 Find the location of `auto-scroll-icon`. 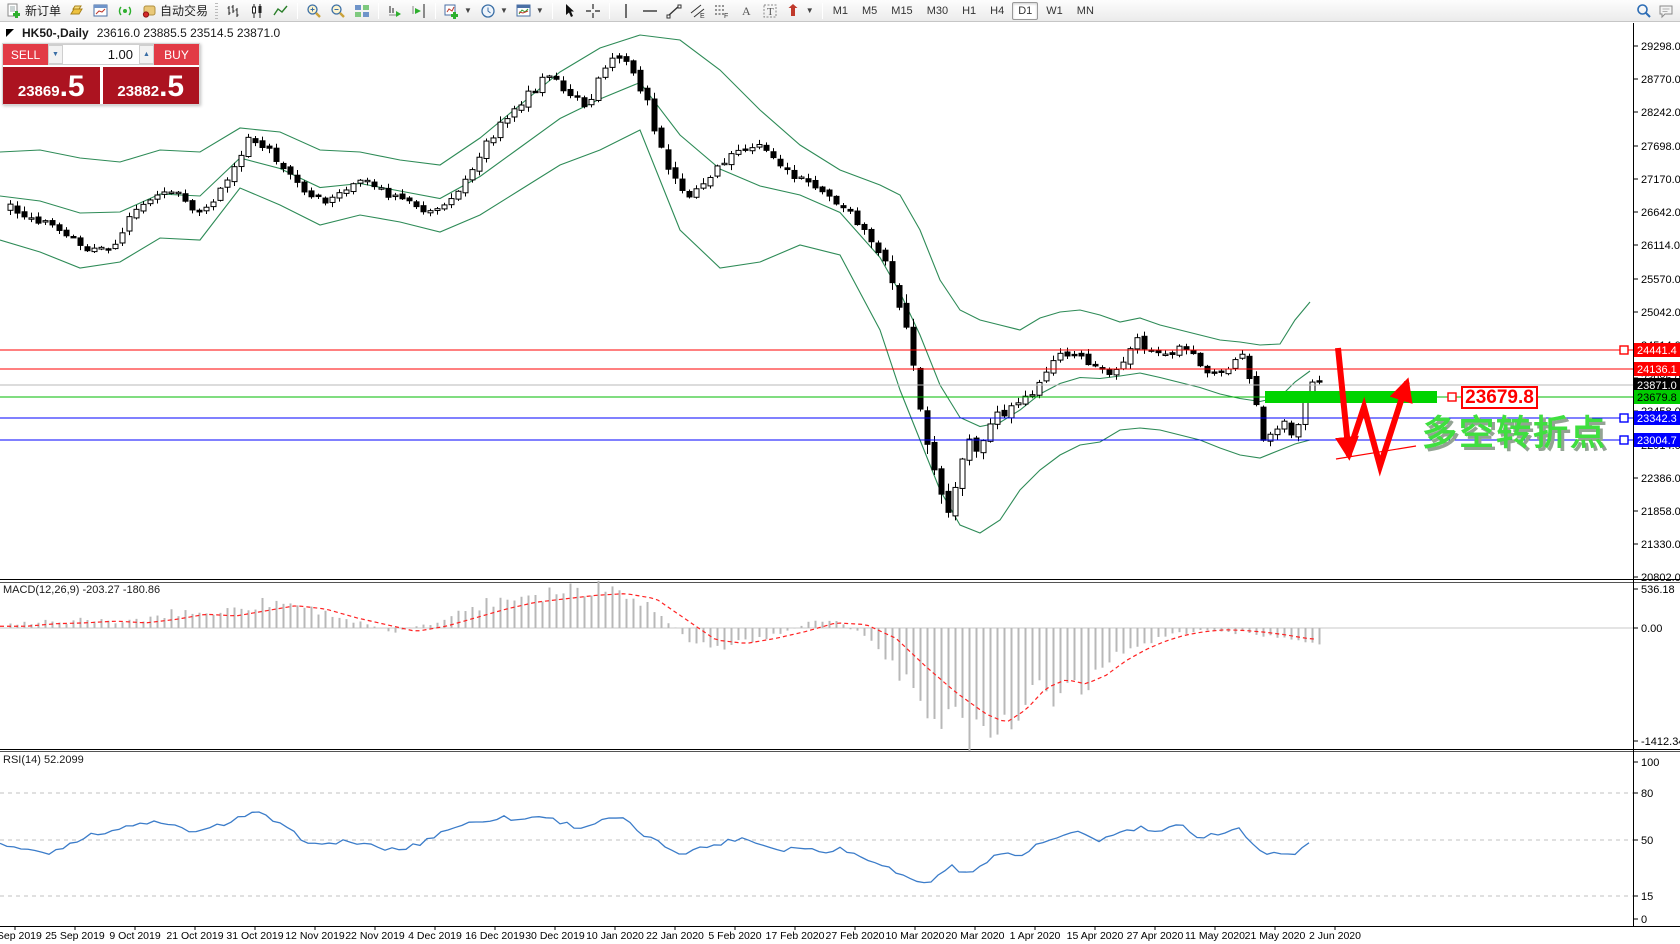

auto-scroll-icon is located at coordinates (395, 11).